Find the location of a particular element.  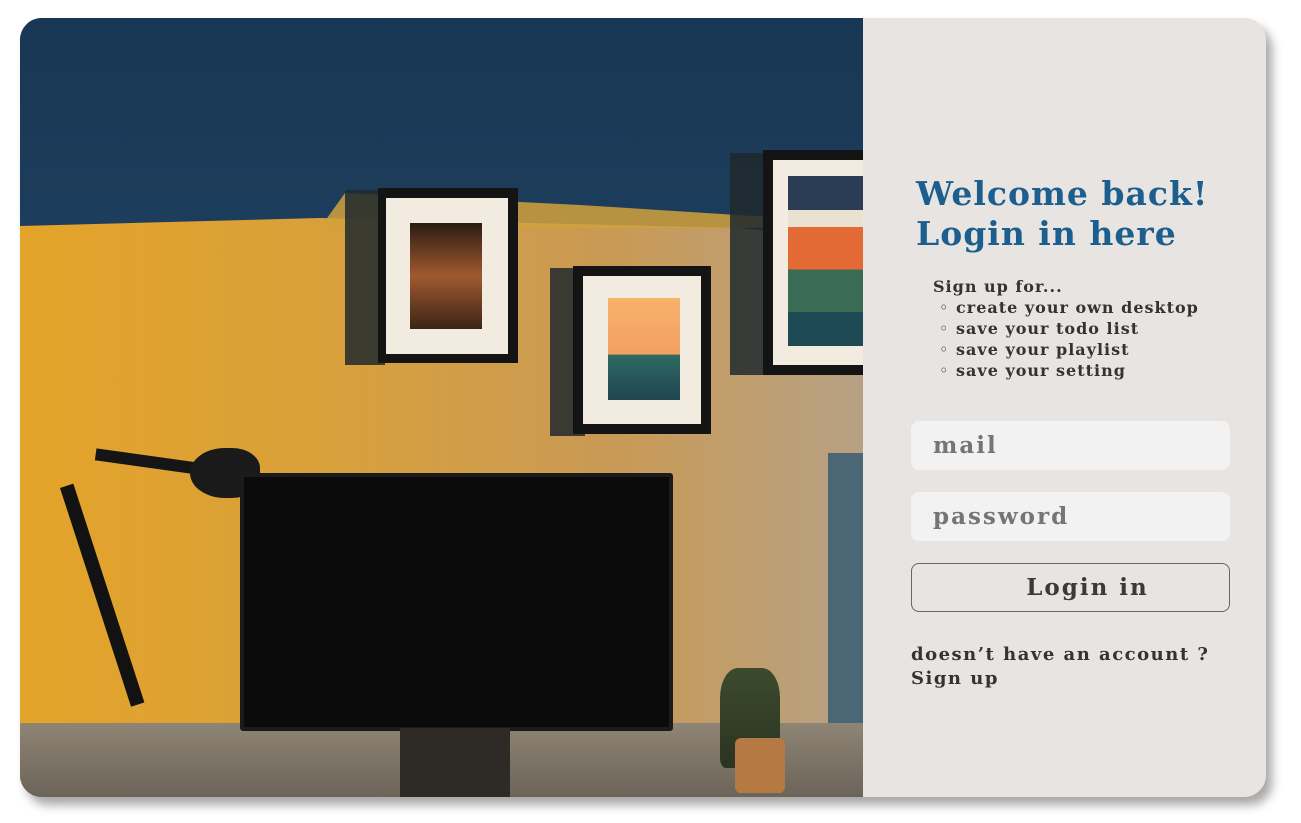

benefit-item: save your todo list is located at coordinates (1066, 328).